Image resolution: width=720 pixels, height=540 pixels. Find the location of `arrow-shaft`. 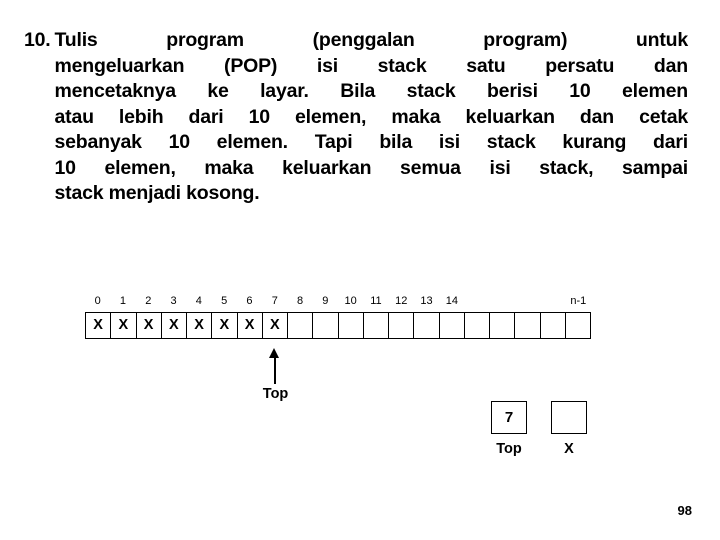

arrow-shaft is located at coordinates (274, 370).